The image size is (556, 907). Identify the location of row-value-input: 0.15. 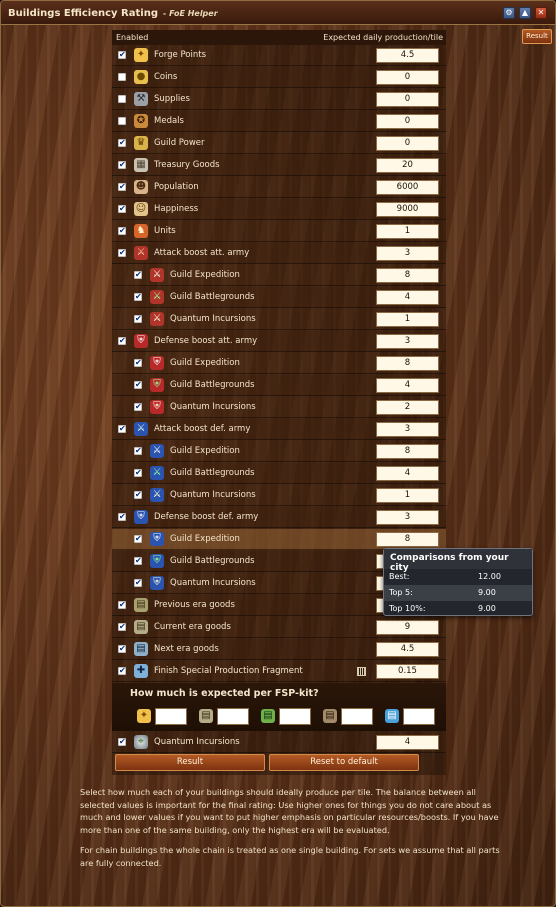
(407, 671).